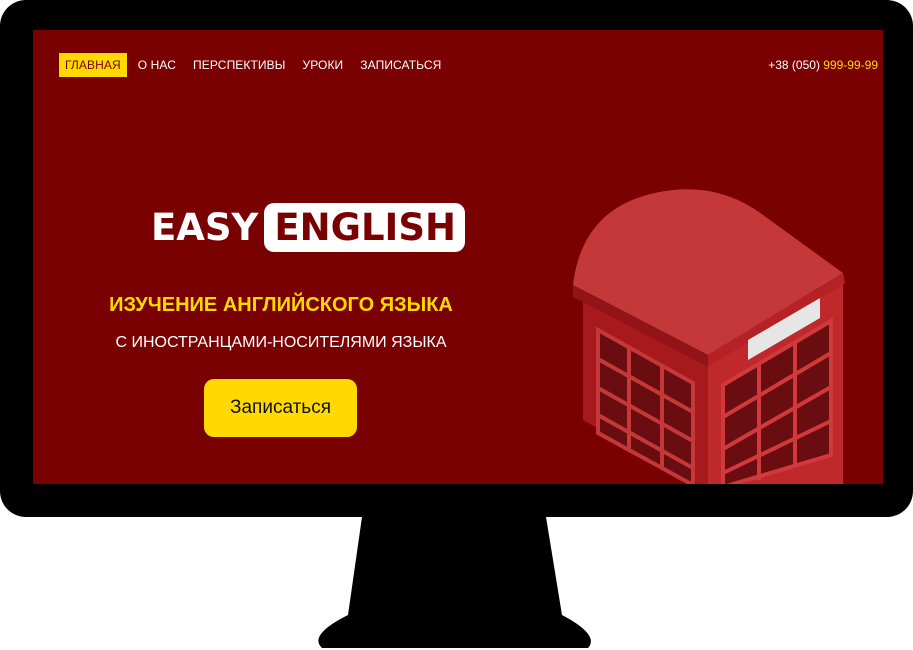 This screenshot has width=913, height=650. I want to click on phone-number: +38 (050) 999-99-99, so click(823, 65).